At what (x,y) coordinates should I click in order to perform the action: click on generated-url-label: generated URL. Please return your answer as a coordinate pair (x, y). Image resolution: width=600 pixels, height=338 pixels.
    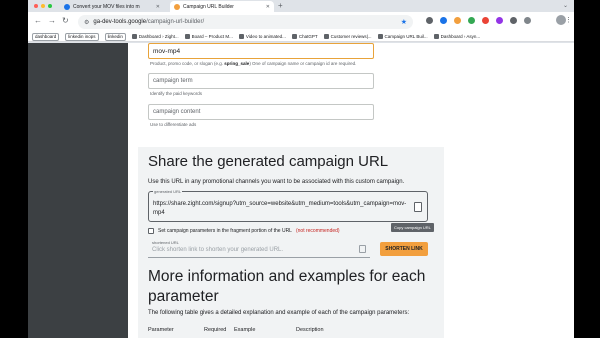
    Looking at the image, I should click on (168, 191).